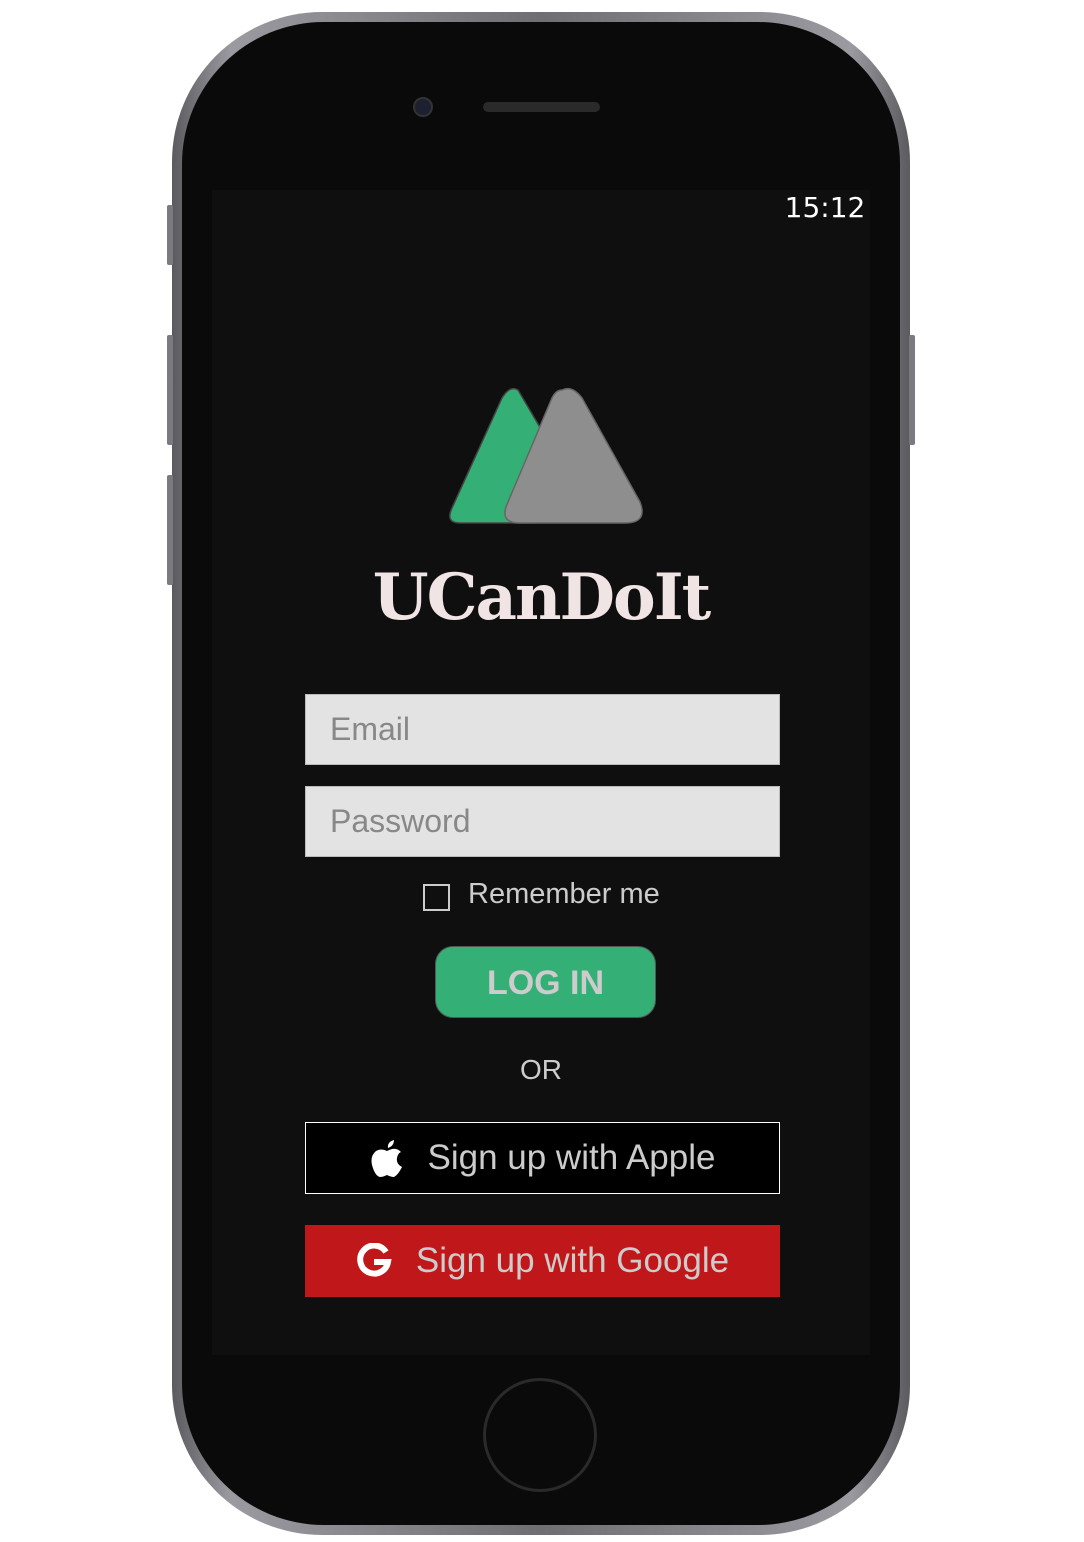 The height and width of the screenshot is (1542, 1084). Describe the element at coordinates (546, 455) in the screenshot. I see `app-logo` at that location.